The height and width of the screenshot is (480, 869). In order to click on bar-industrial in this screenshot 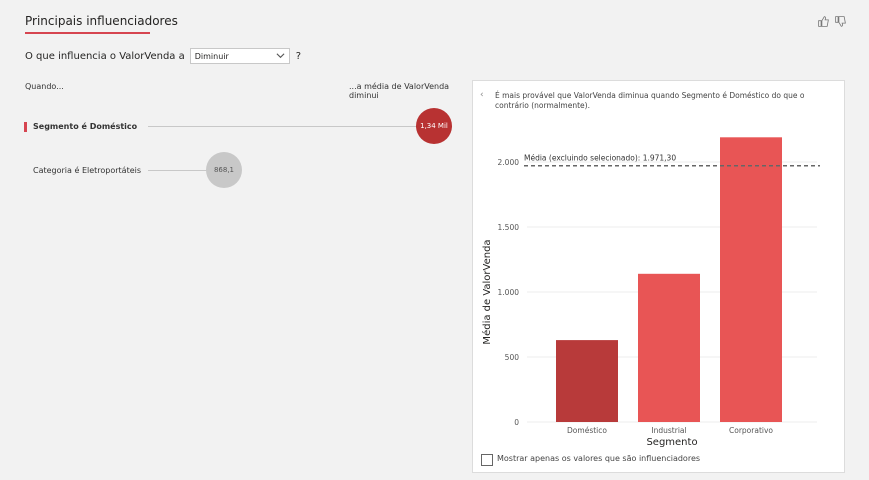, I will do `click(669, 347)`.